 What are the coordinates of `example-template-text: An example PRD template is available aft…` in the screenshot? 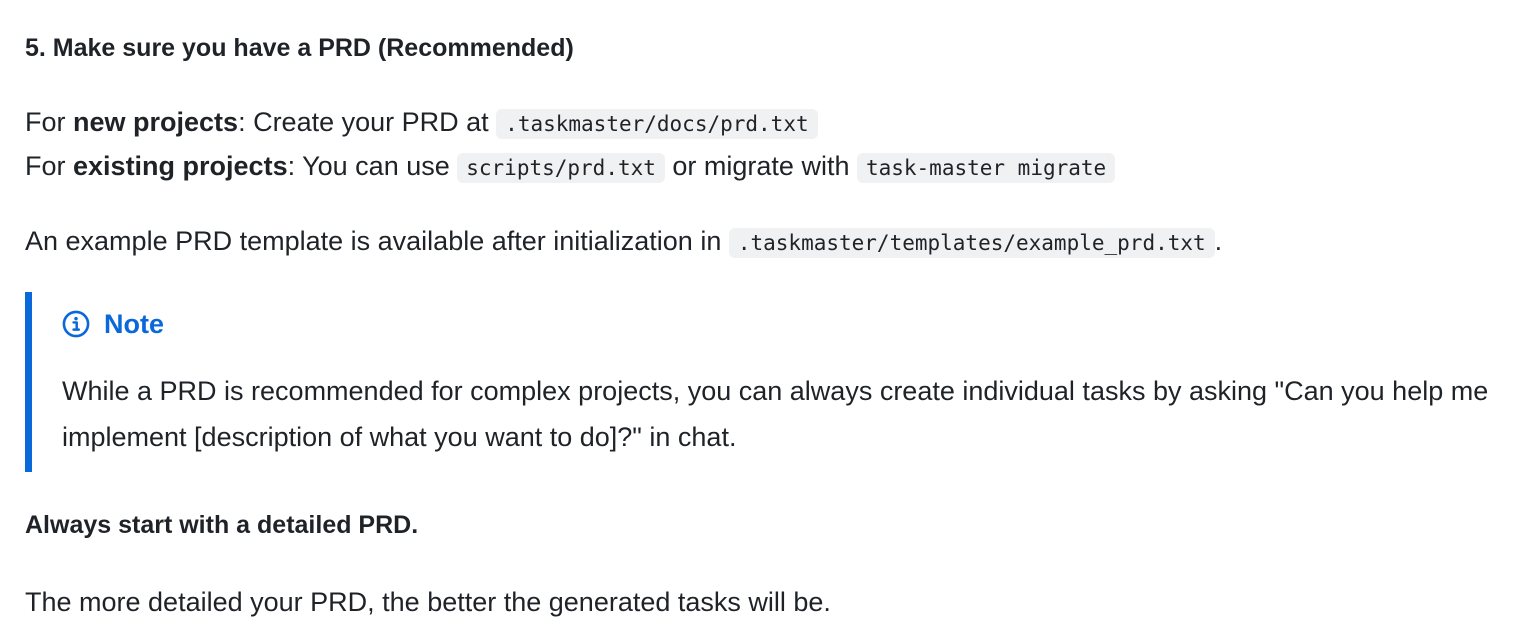 It's located at (377, 241).